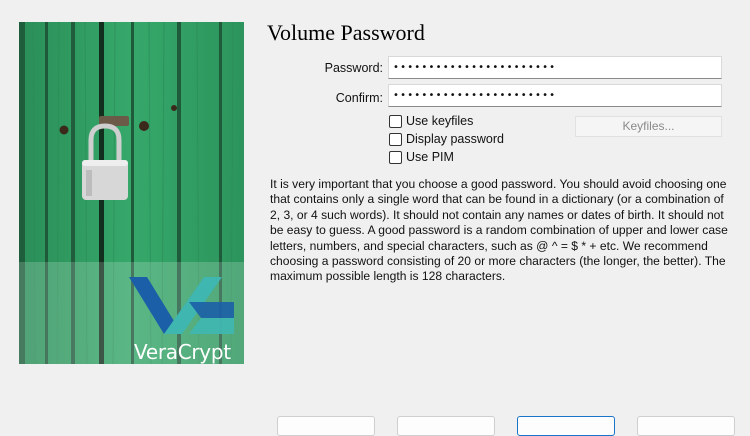 The height and width of the screenshot is (436, 750). Describe the element at coordinates (430, 157) in the screenshot. I see `use-pim-label: Use PIM` at that location.